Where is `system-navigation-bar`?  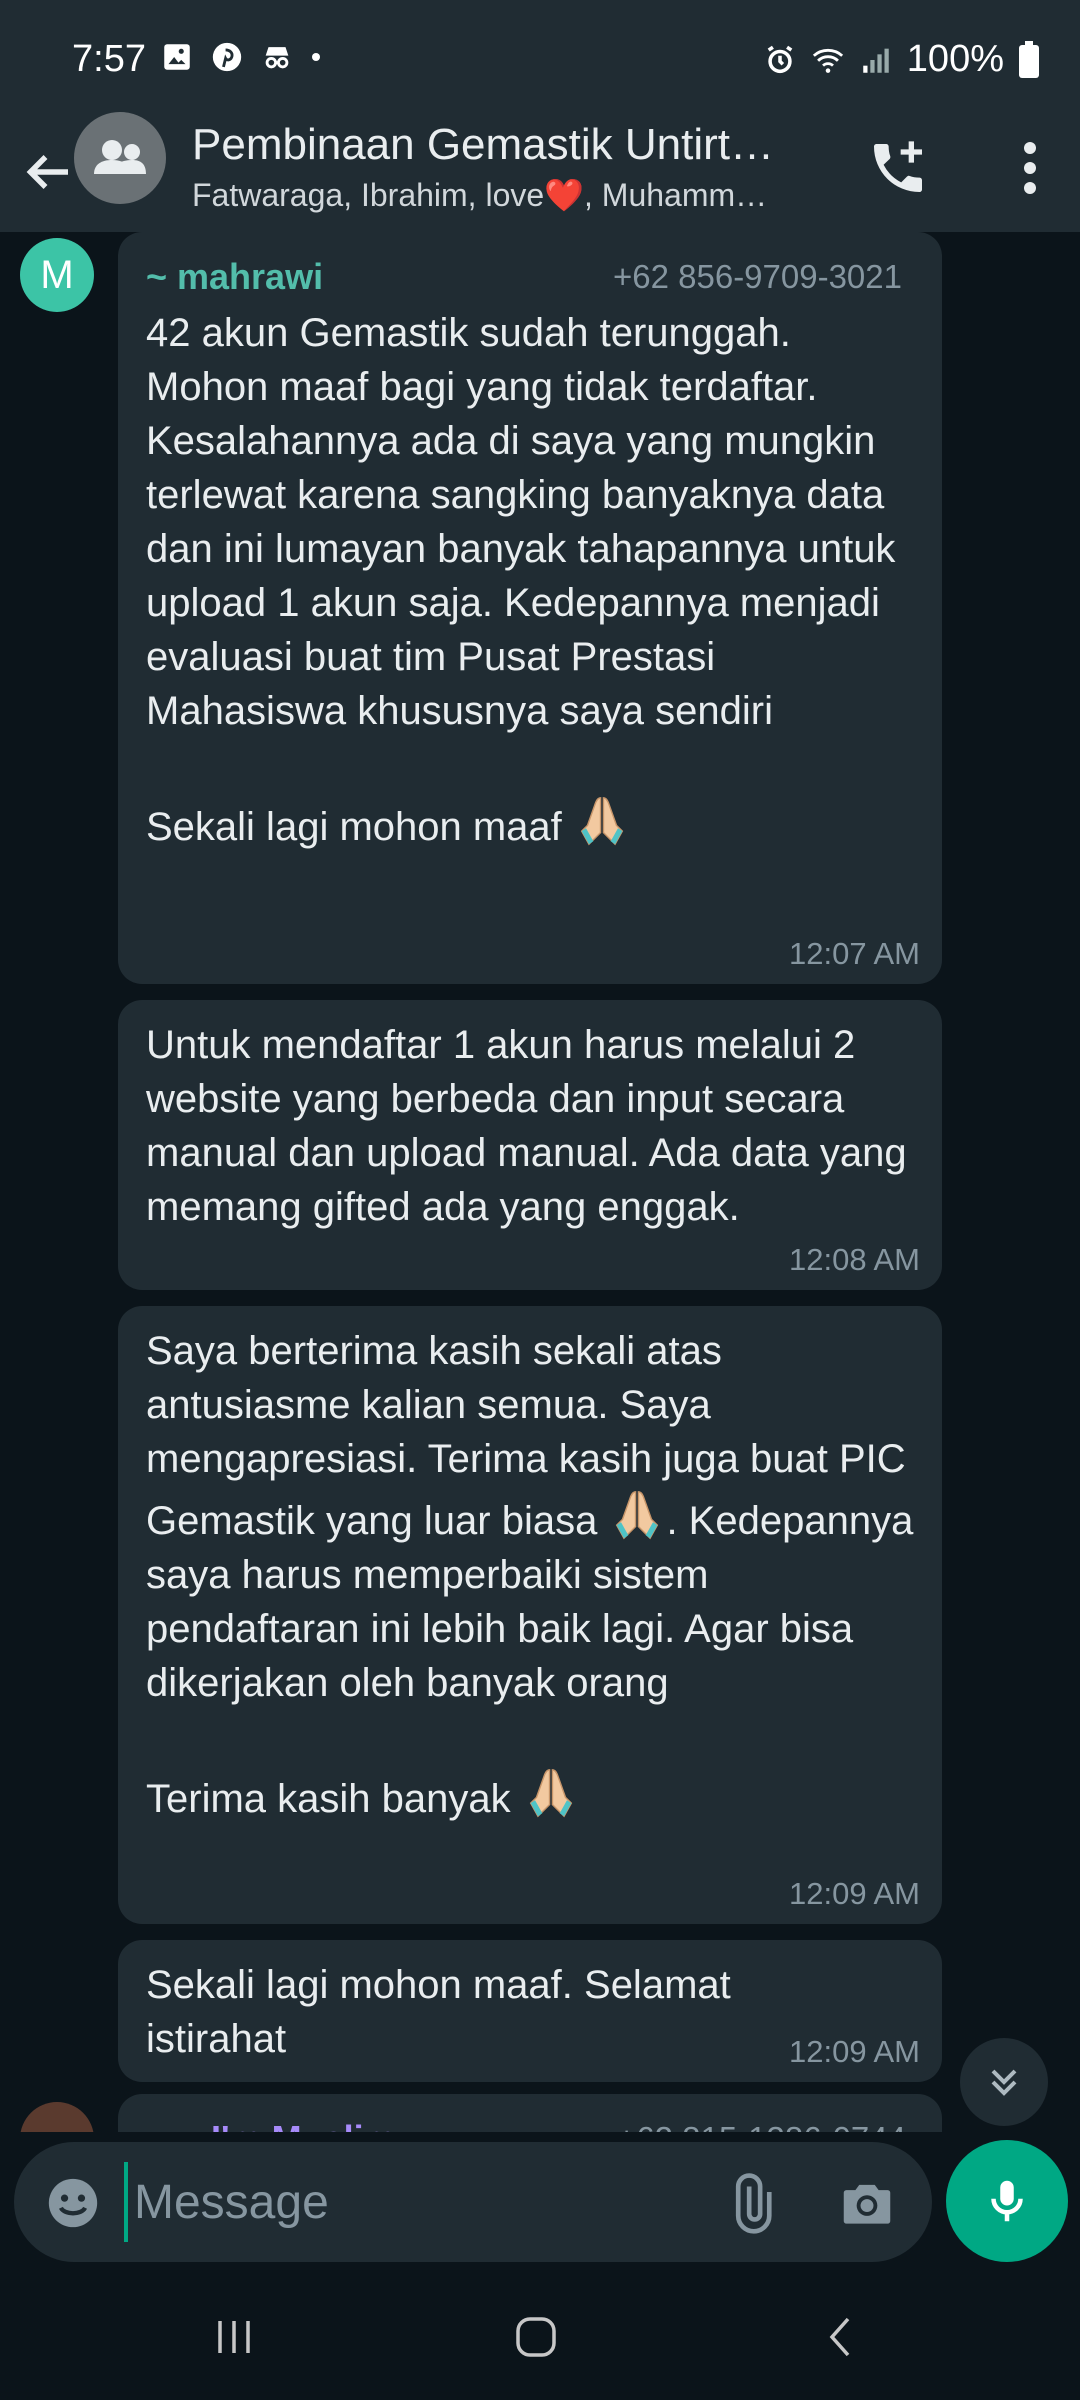 system-navigation-bar is located at coordinates (540, 2336).